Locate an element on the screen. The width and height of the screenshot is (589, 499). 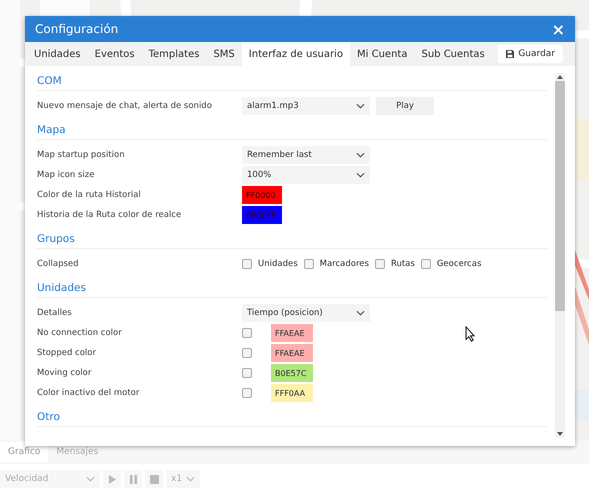
play-button is located at coordinates (112, 479).